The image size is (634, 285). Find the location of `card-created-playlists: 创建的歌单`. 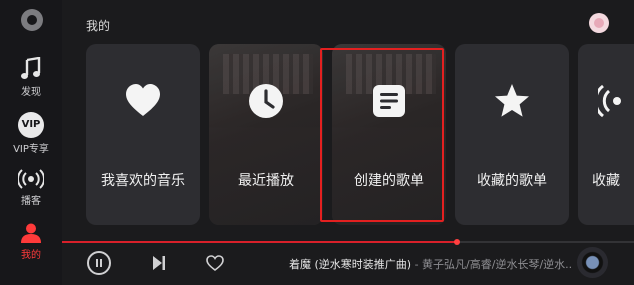

card-created-playlists: 创建的歌单 is located at coordinates (389, 134).